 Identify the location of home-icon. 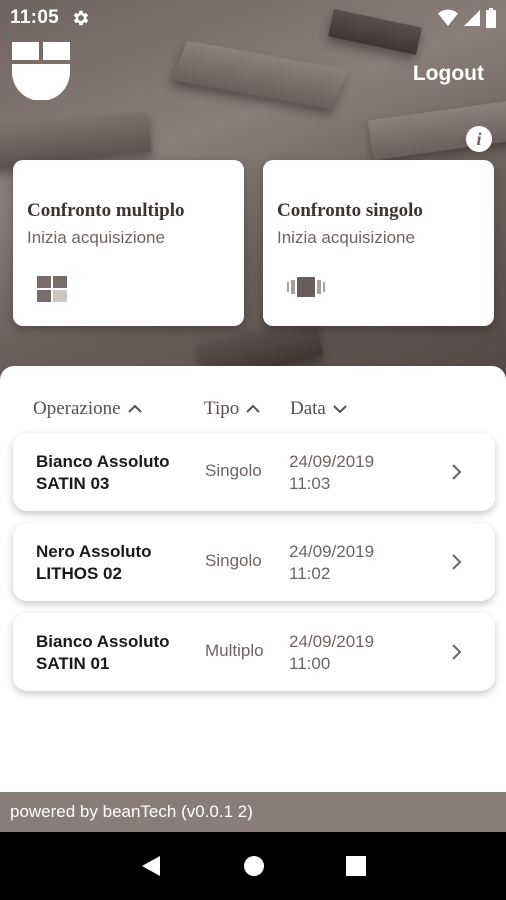
(254, 866).